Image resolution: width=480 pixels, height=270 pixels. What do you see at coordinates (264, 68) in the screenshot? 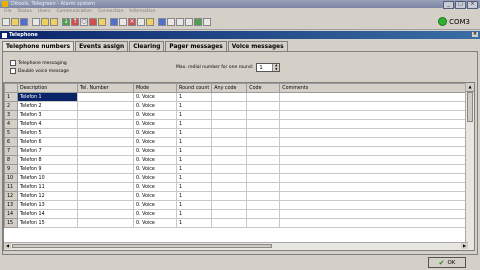
I see `max-redial-value: 1` at bounding box center [264, 68].